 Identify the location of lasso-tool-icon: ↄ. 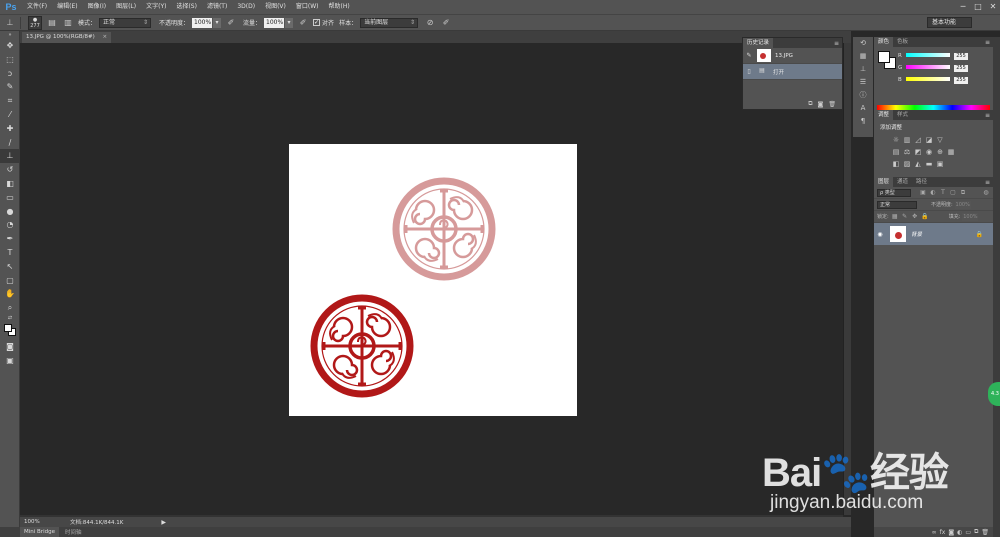
(10, 74).